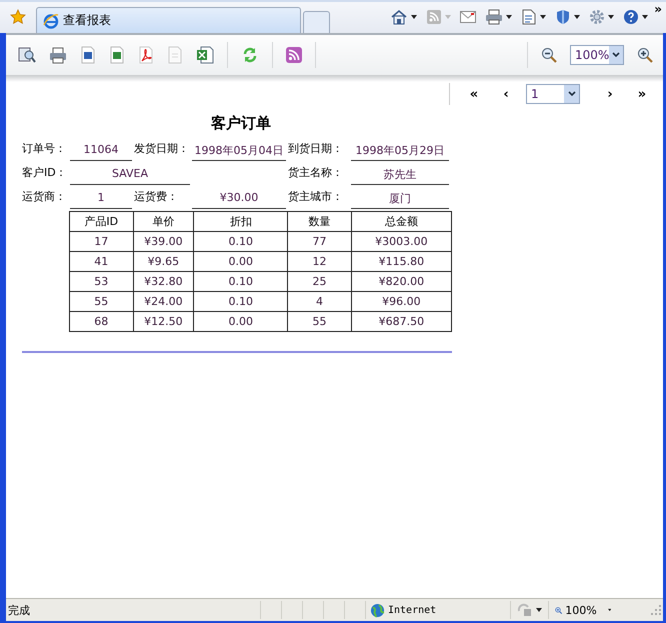  Describe the element at coordinates (642, 94) in the screenshot. I see `last-page-button: »` at that location.